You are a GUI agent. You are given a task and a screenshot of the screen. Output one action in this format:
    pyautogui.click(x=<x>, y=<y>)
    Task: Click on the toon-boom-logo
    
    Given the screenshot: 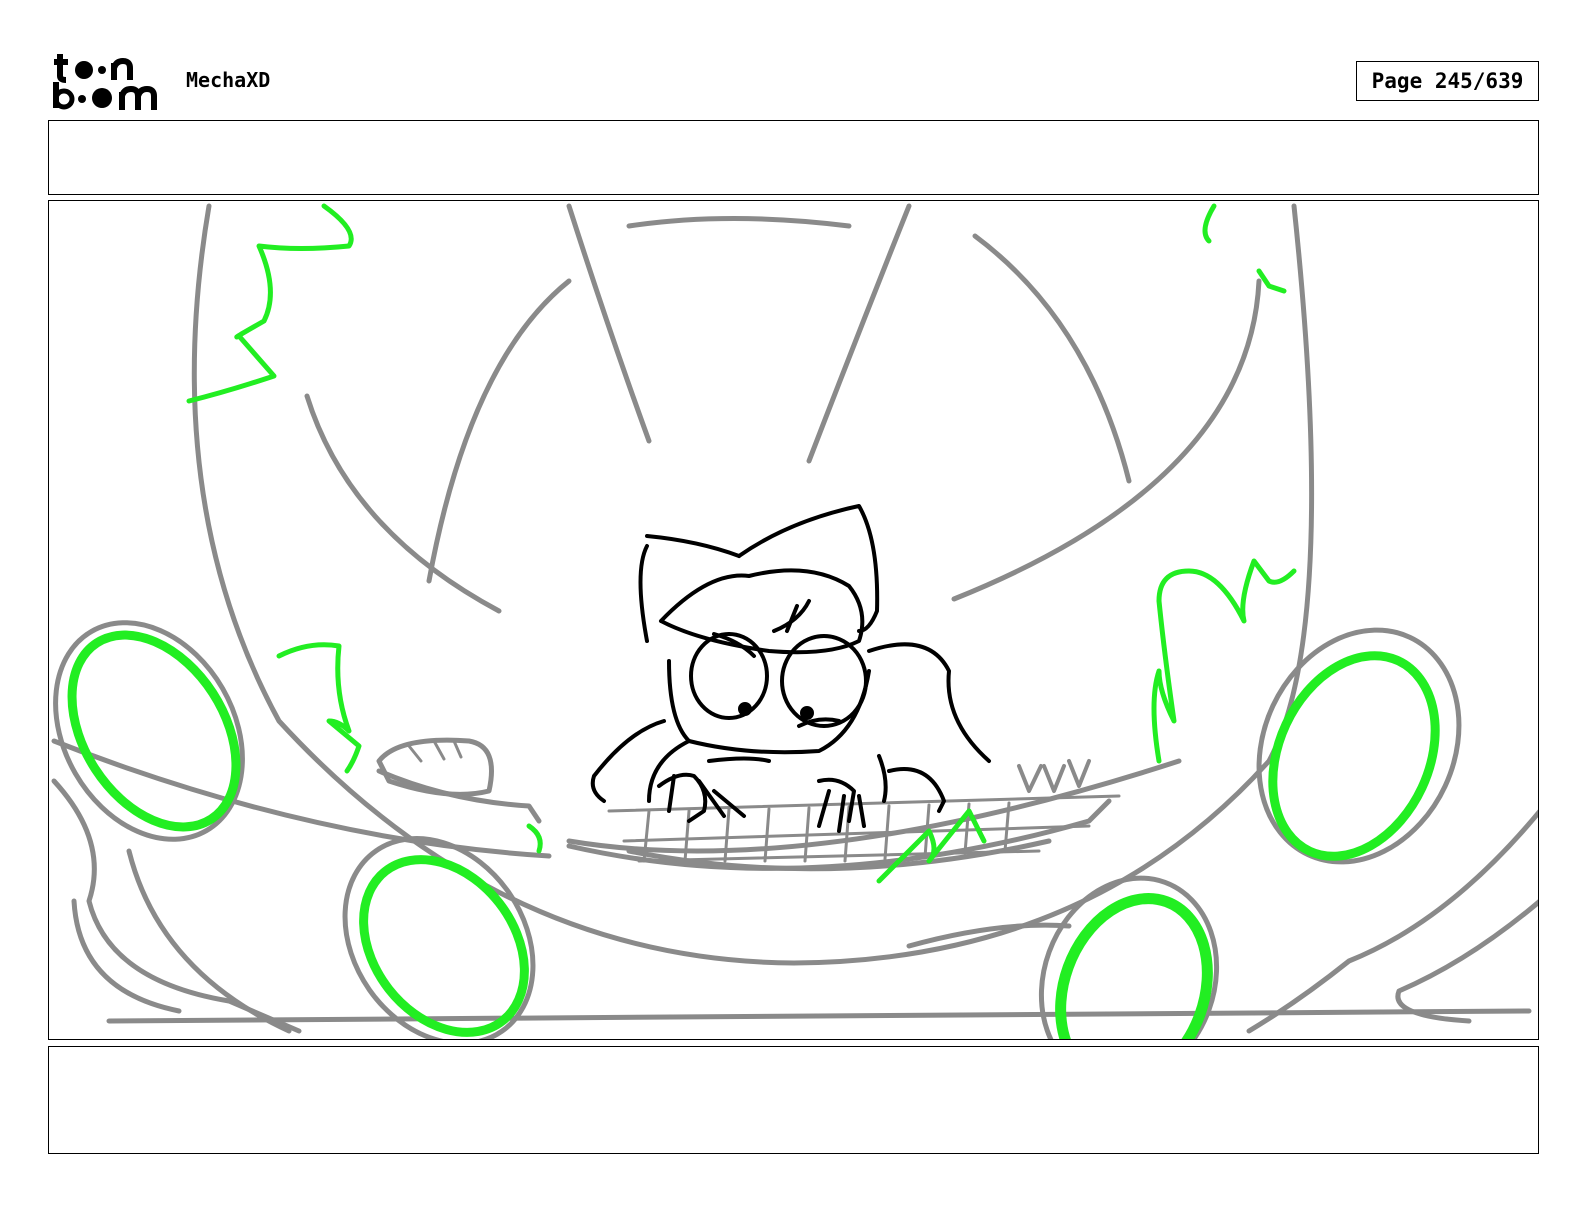 What is the action you would take?
    pyautogui.click(x=105, y=82)
    